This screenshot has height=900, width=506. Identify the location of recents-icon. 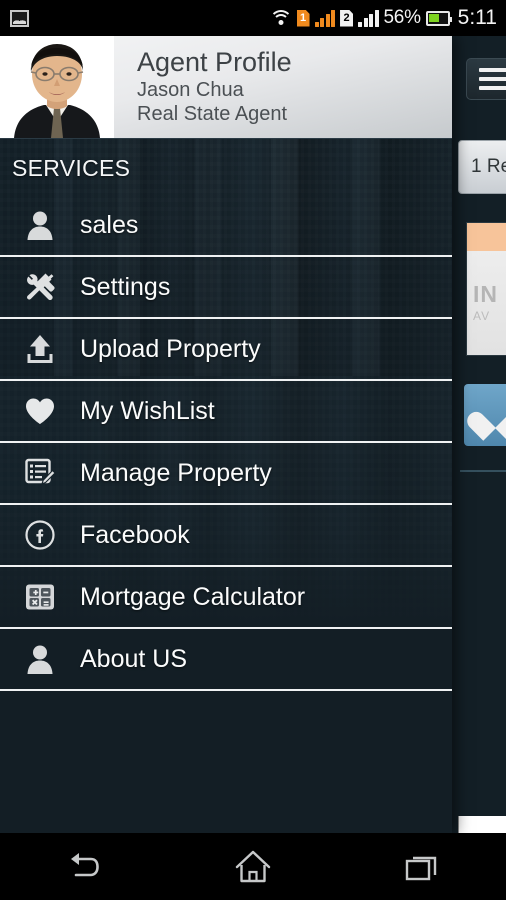
(420, 868).